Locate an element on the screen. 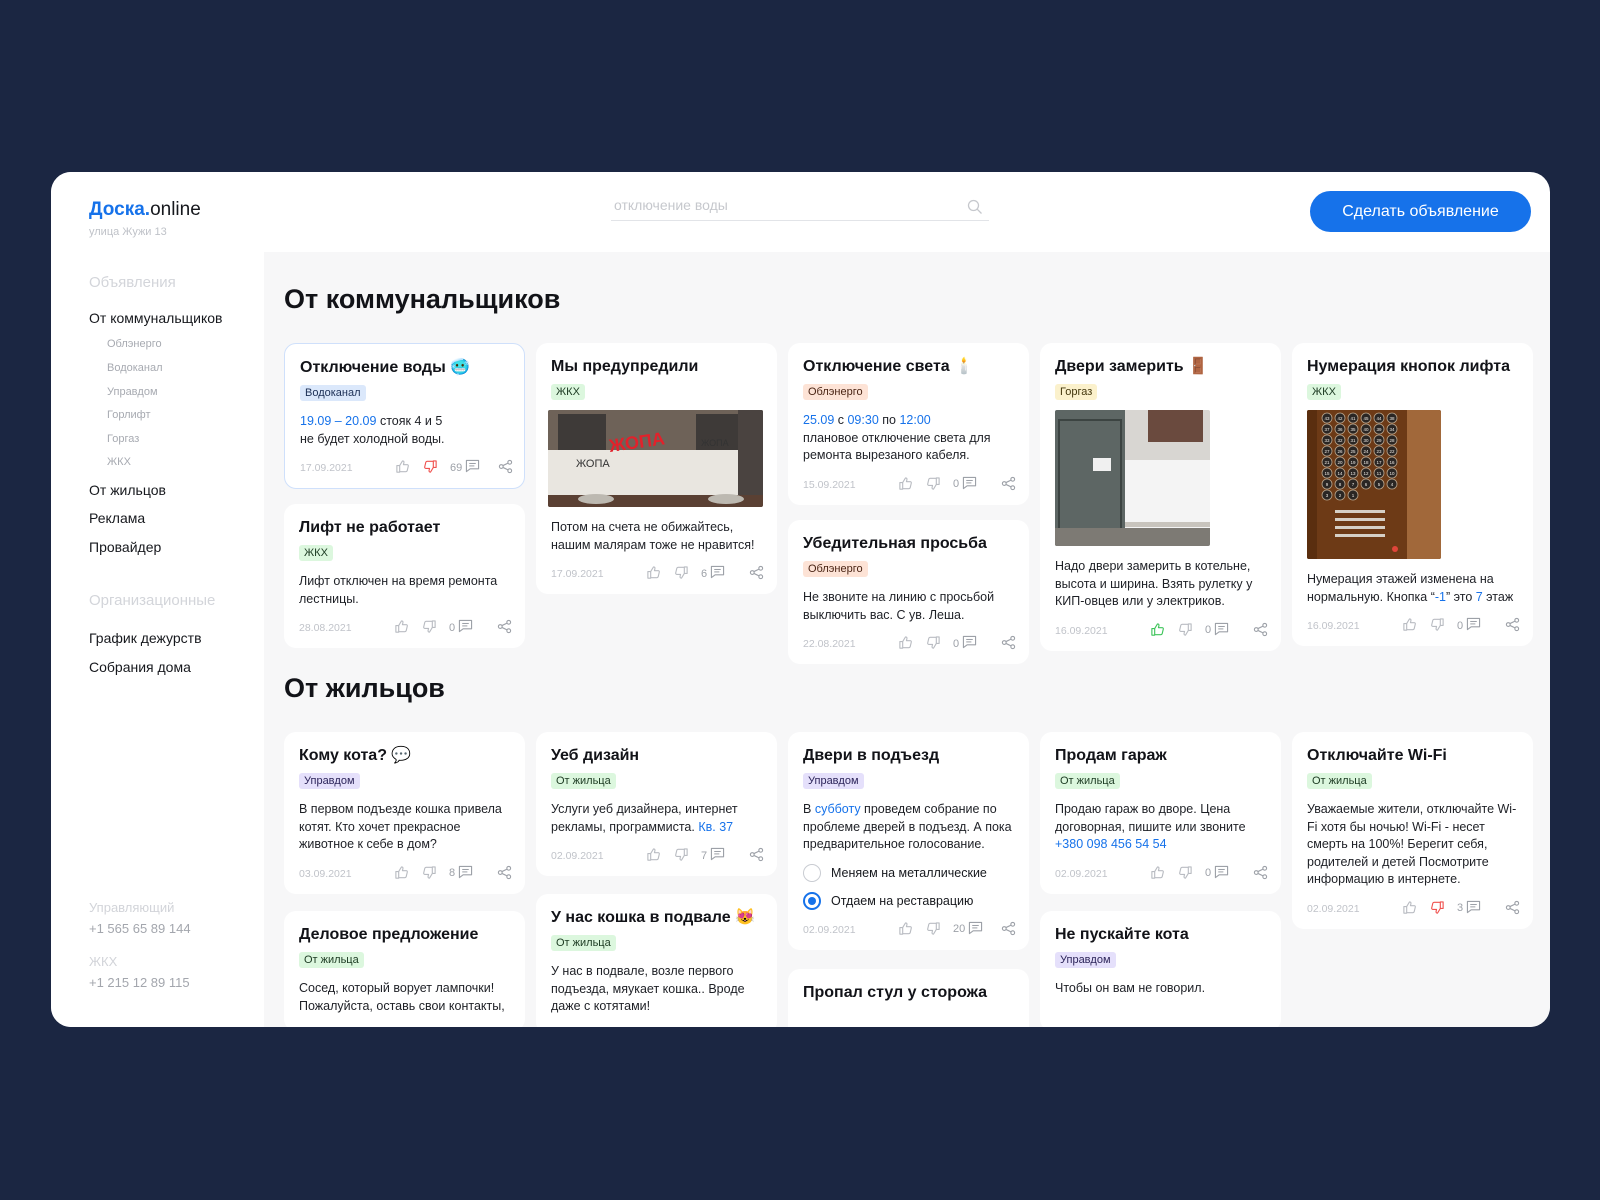  sidebar-subitem-zhkh: ЖКХ is located at coordinates (119, 462).